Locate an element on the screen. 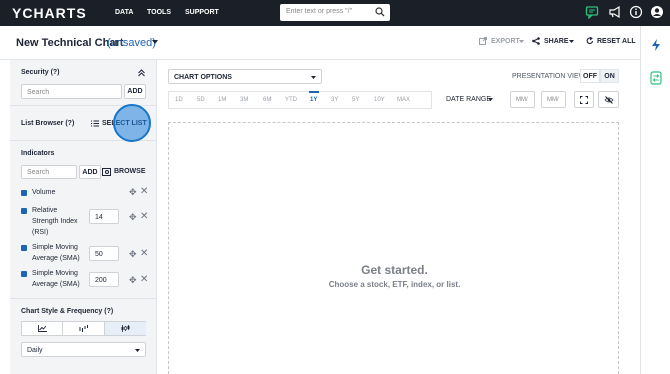 Image resolution: width=670 pixels, height=374 pixels. rsi-period-input: 14 is located at coordinates (104, 216).